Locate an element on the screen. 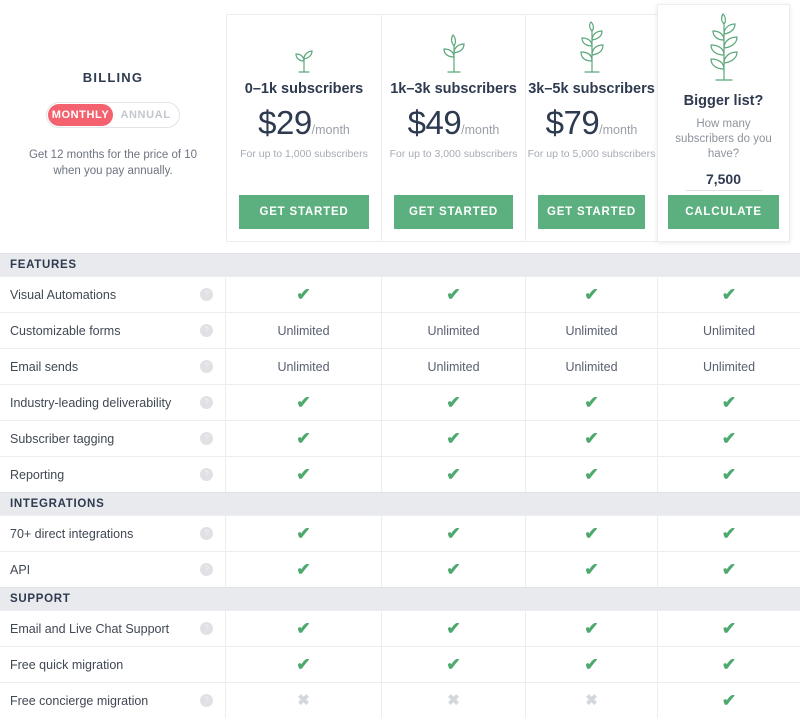 The height and width of the screenshot is (724, 800). plan-subtext: For up to 1,000 subscribers is located at coordinates (304, 154).